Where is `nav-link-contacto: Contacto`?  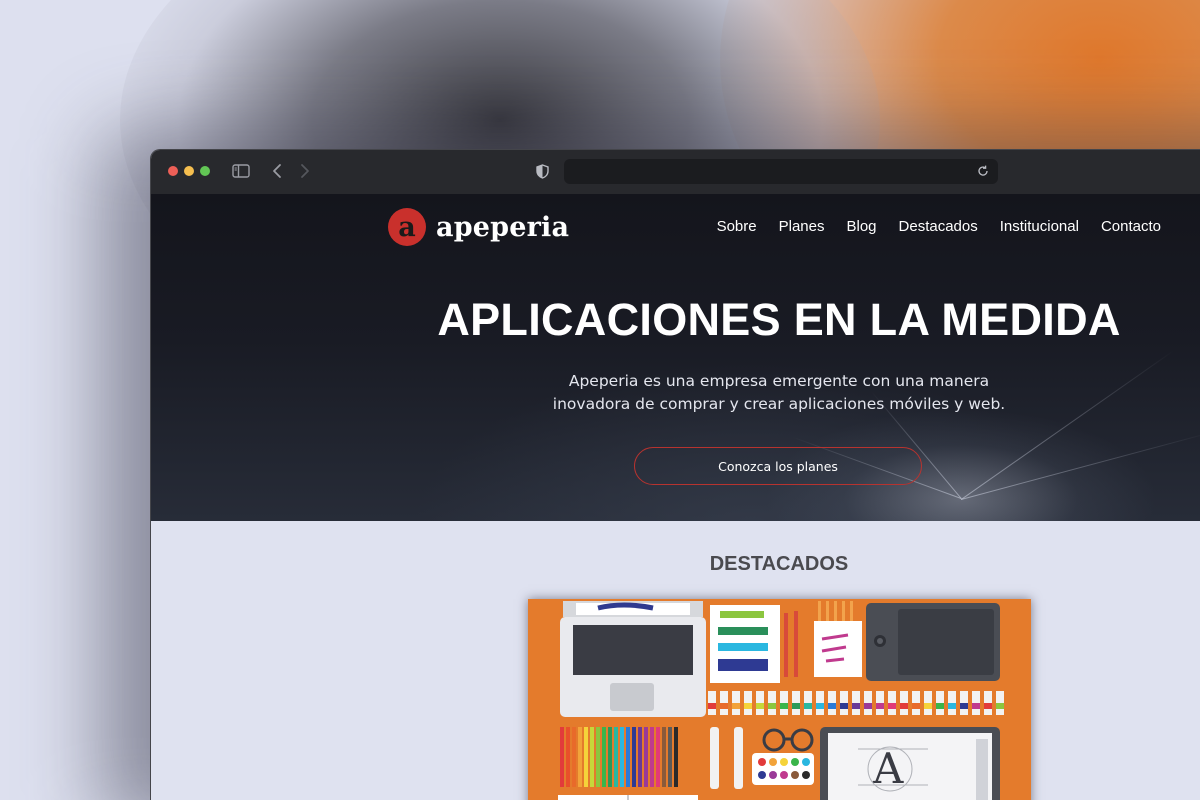
nav-link-contacto: Contacto is located at coordinates (1131, 226).